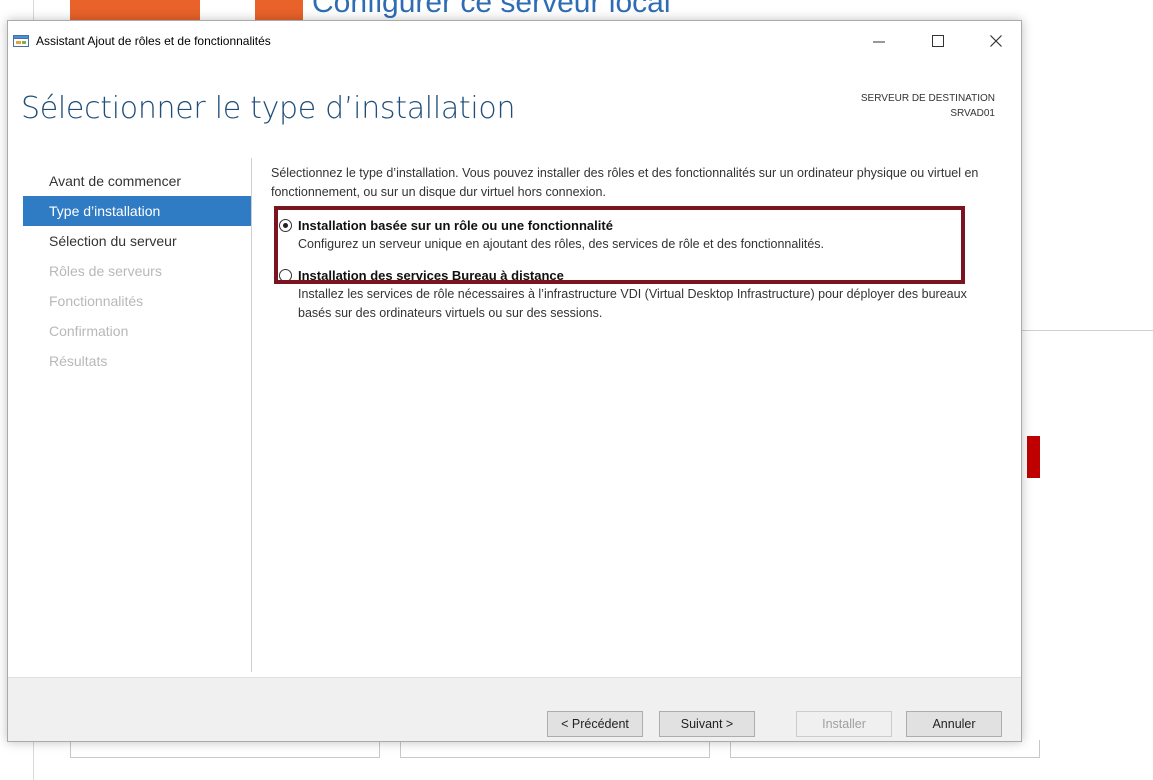 The image size is (1153, 780). I want to click on minimize-button, so click(879, 41).